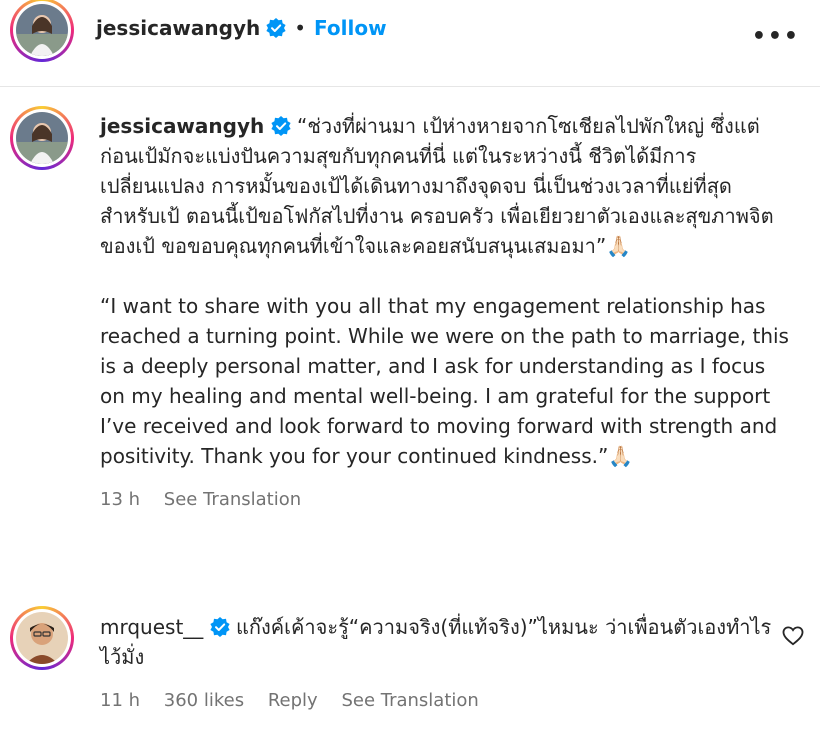  Describe the element at coordinates (350, 28) in the screenshot. I see `follow-button: Follow` at that location.